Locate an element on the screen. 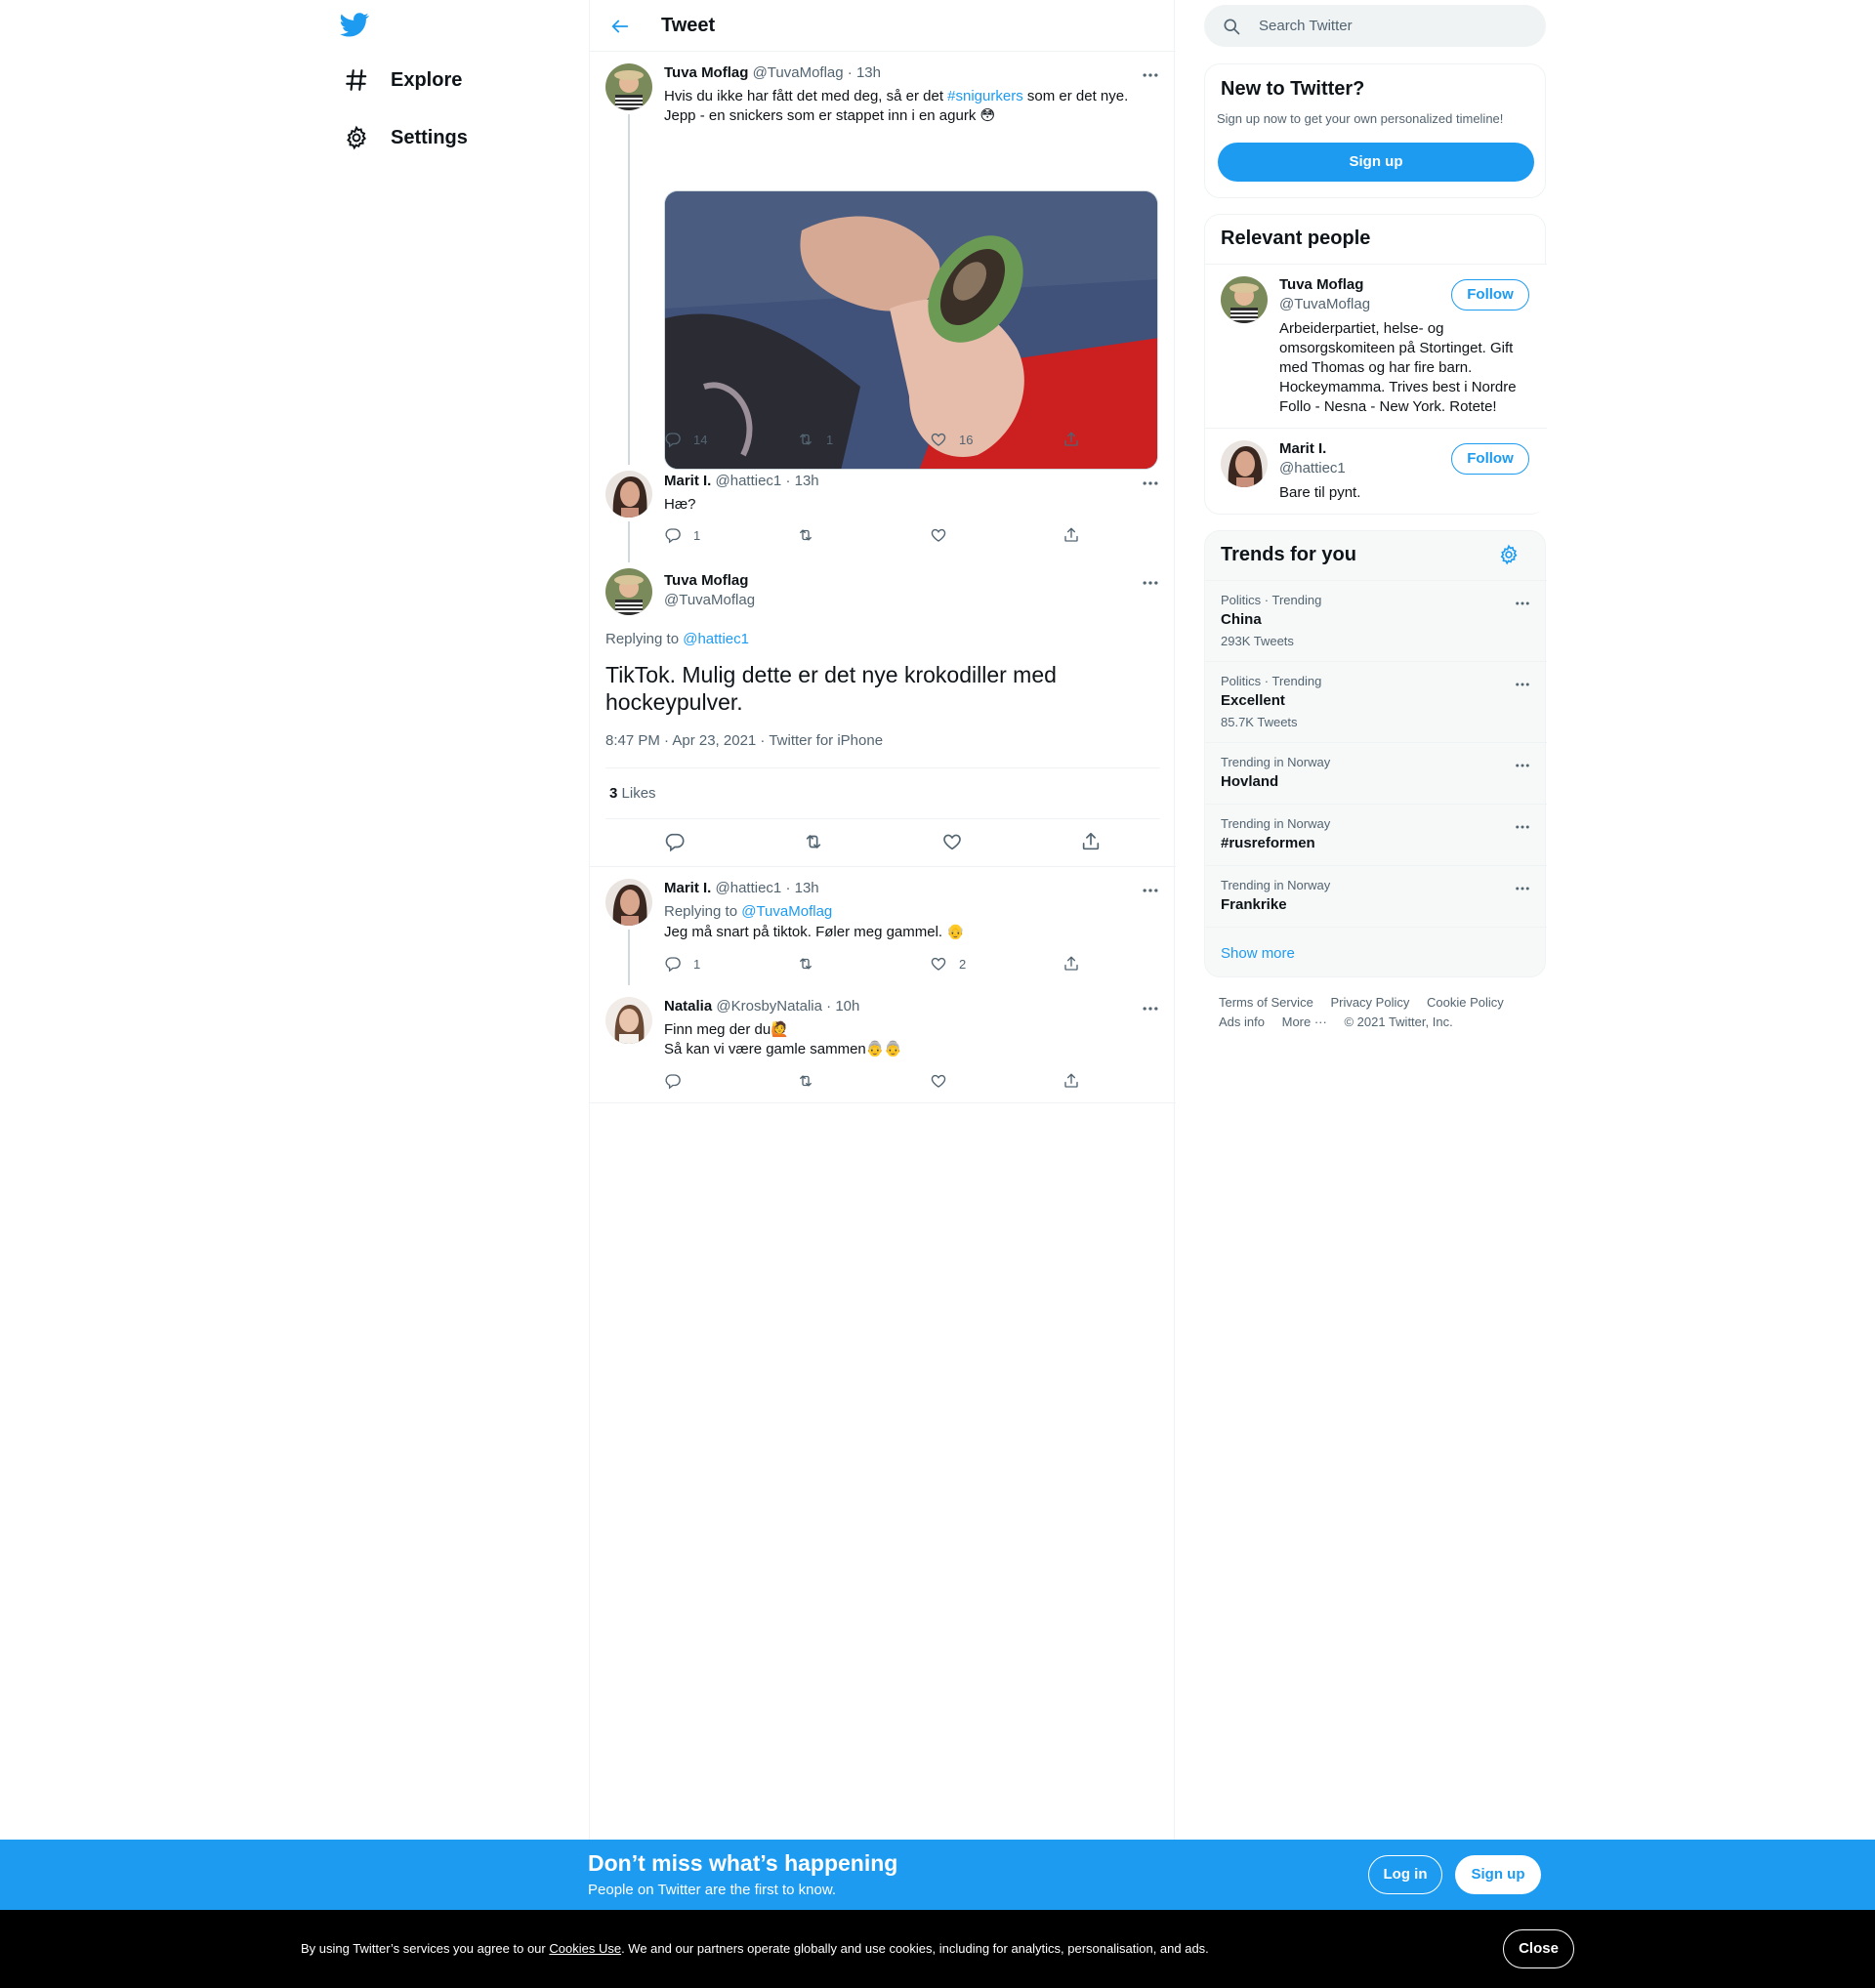  footer-link: Ads info is located at coordinates (1242, 1022).